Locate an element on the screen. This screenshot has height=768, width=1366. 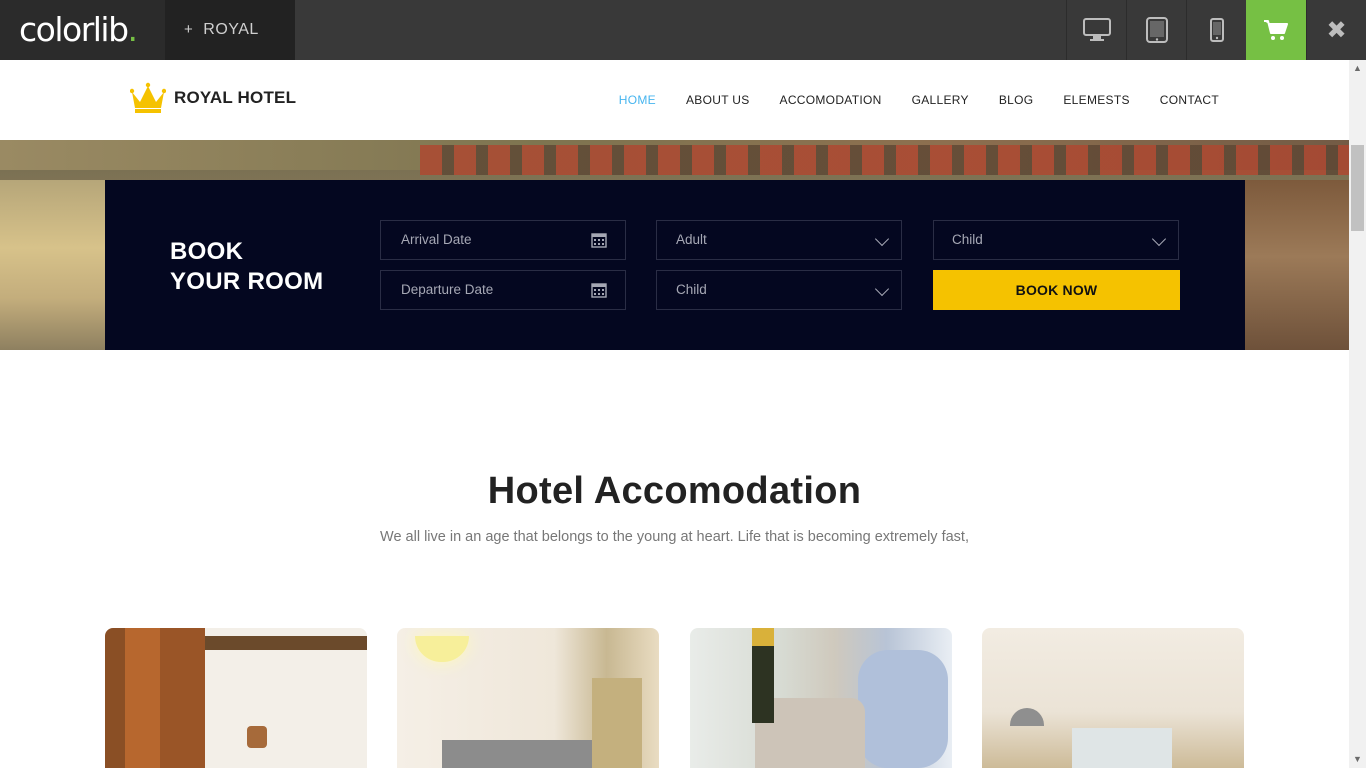
cart-icon is located at coordinates (1276, 30).